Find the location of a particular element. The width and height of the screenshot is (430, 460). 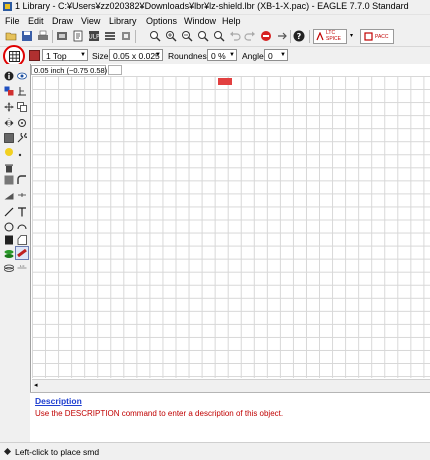

grid-icon is located at coordinates (14, 56).